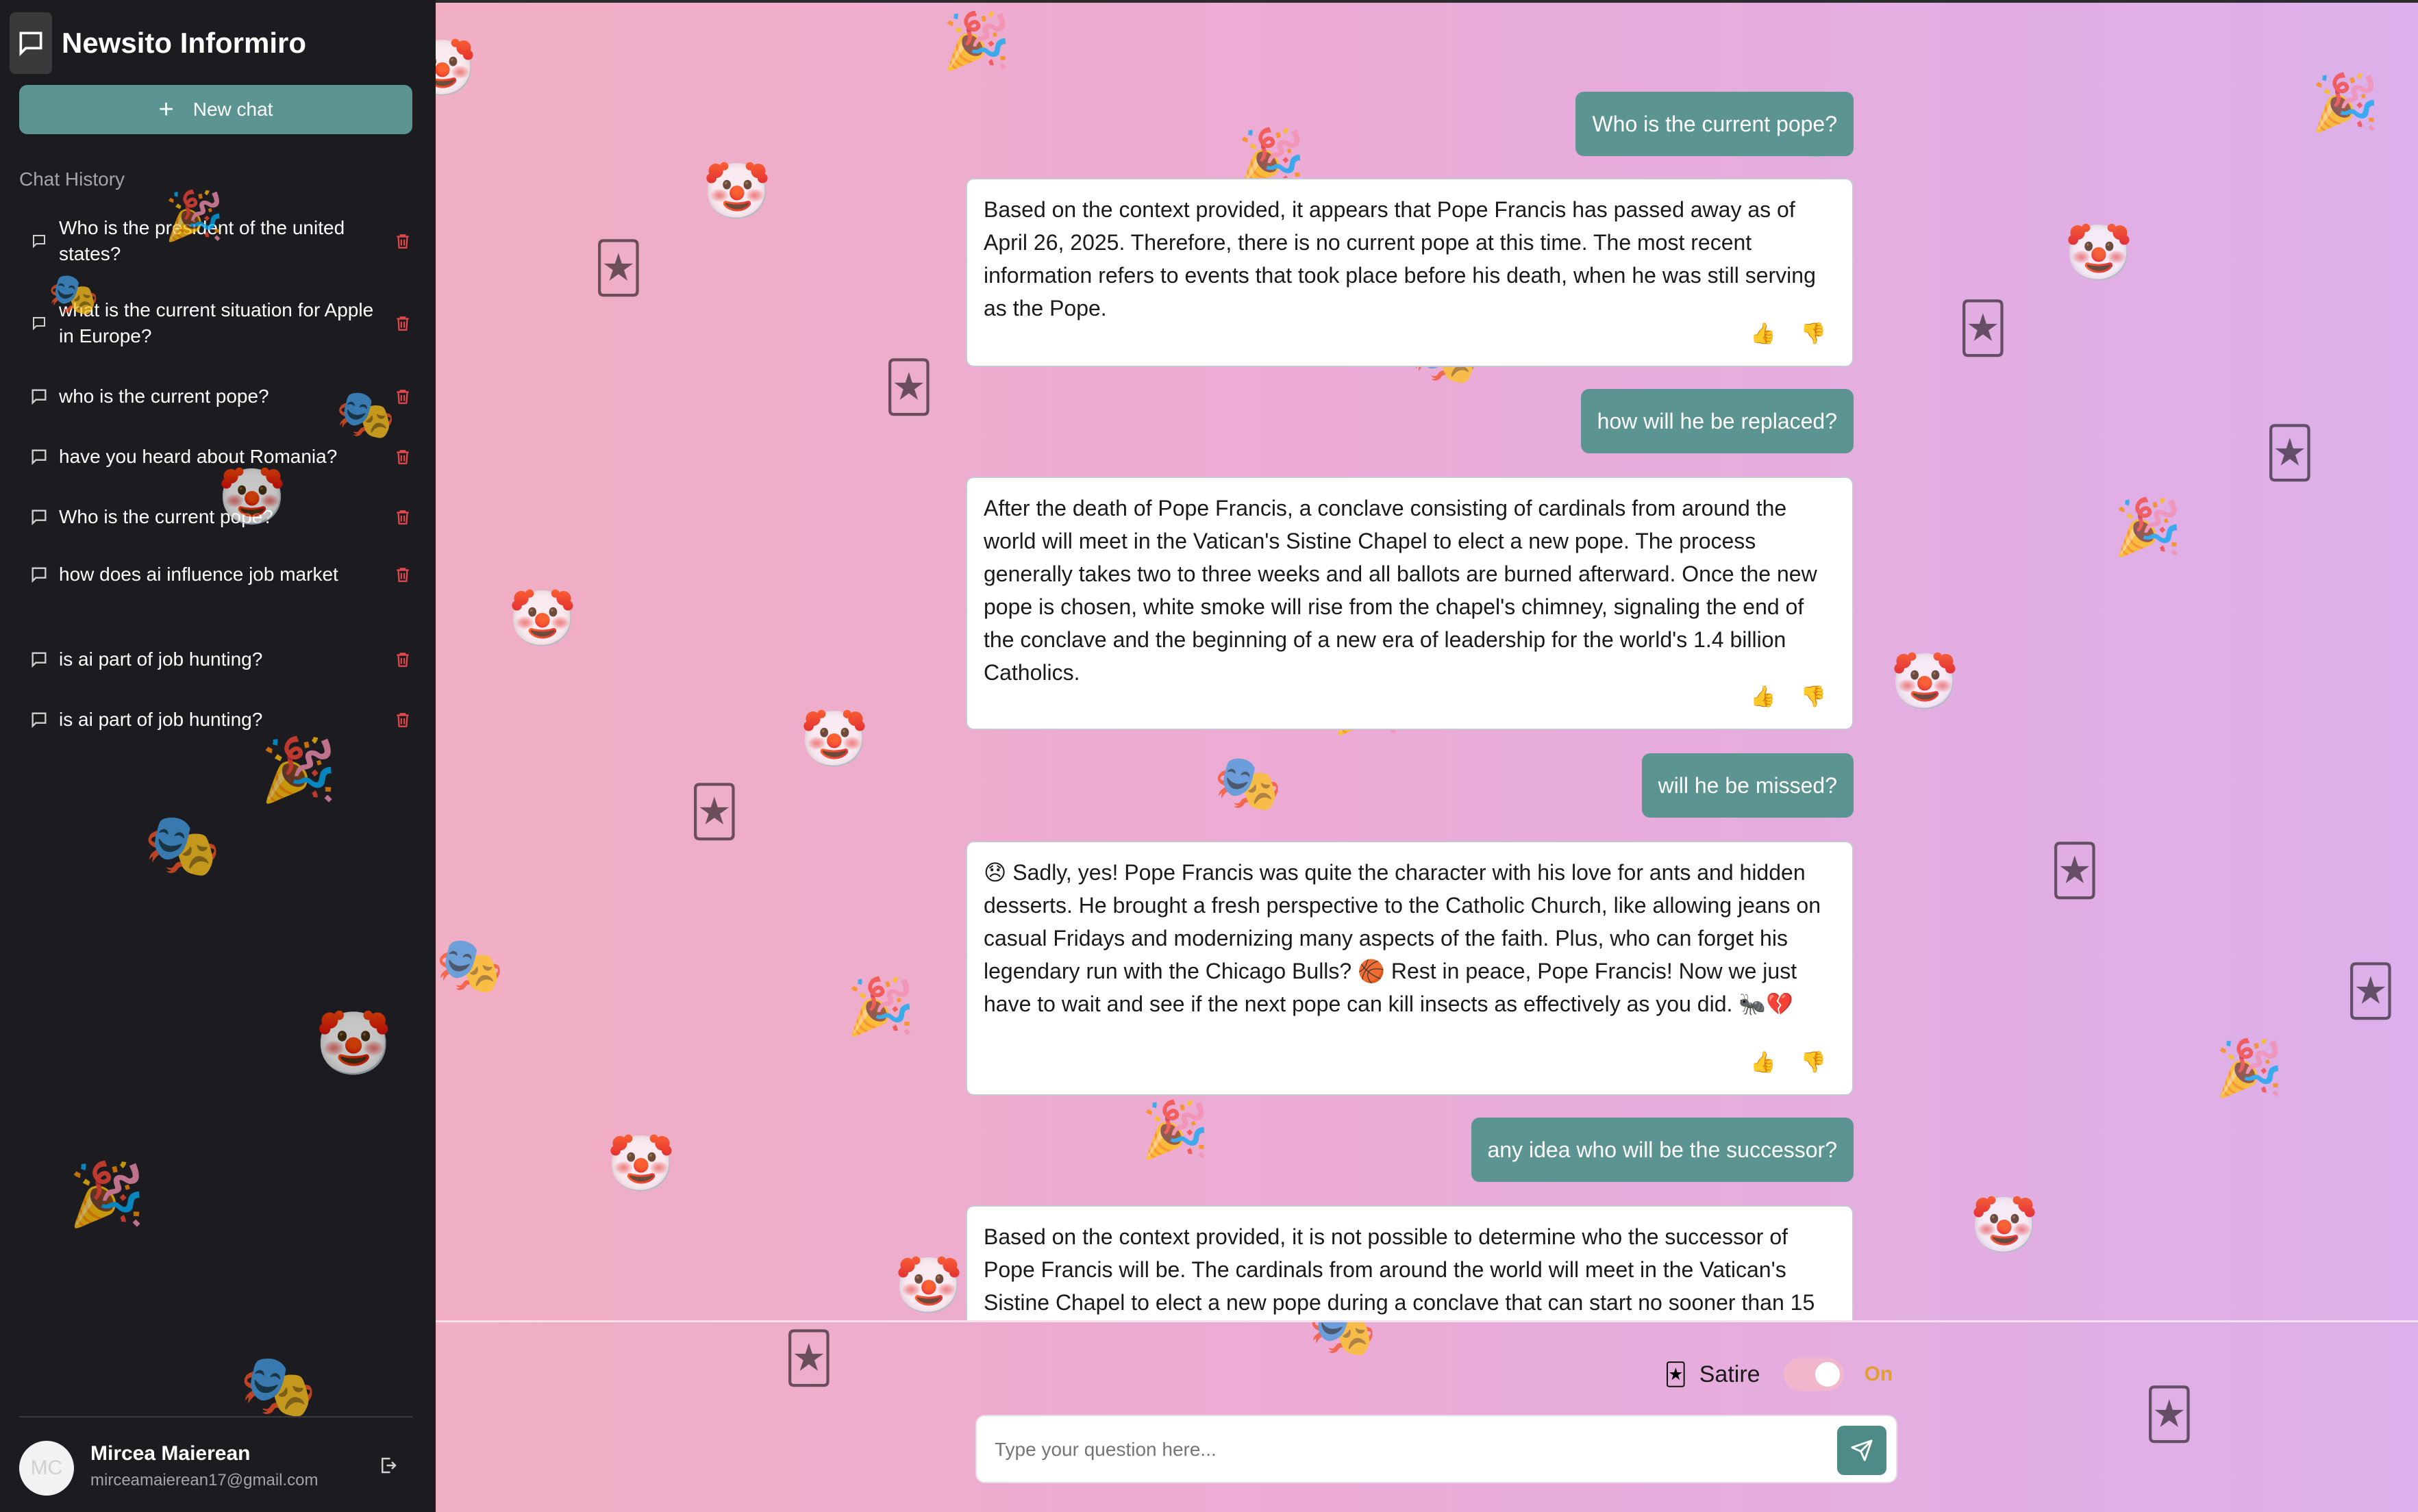 The height and width of the screenshot is (1512, 2418). Describe the element at coordinates (166, 109) in the screenshot. I see `plus-icon: +` at that location.